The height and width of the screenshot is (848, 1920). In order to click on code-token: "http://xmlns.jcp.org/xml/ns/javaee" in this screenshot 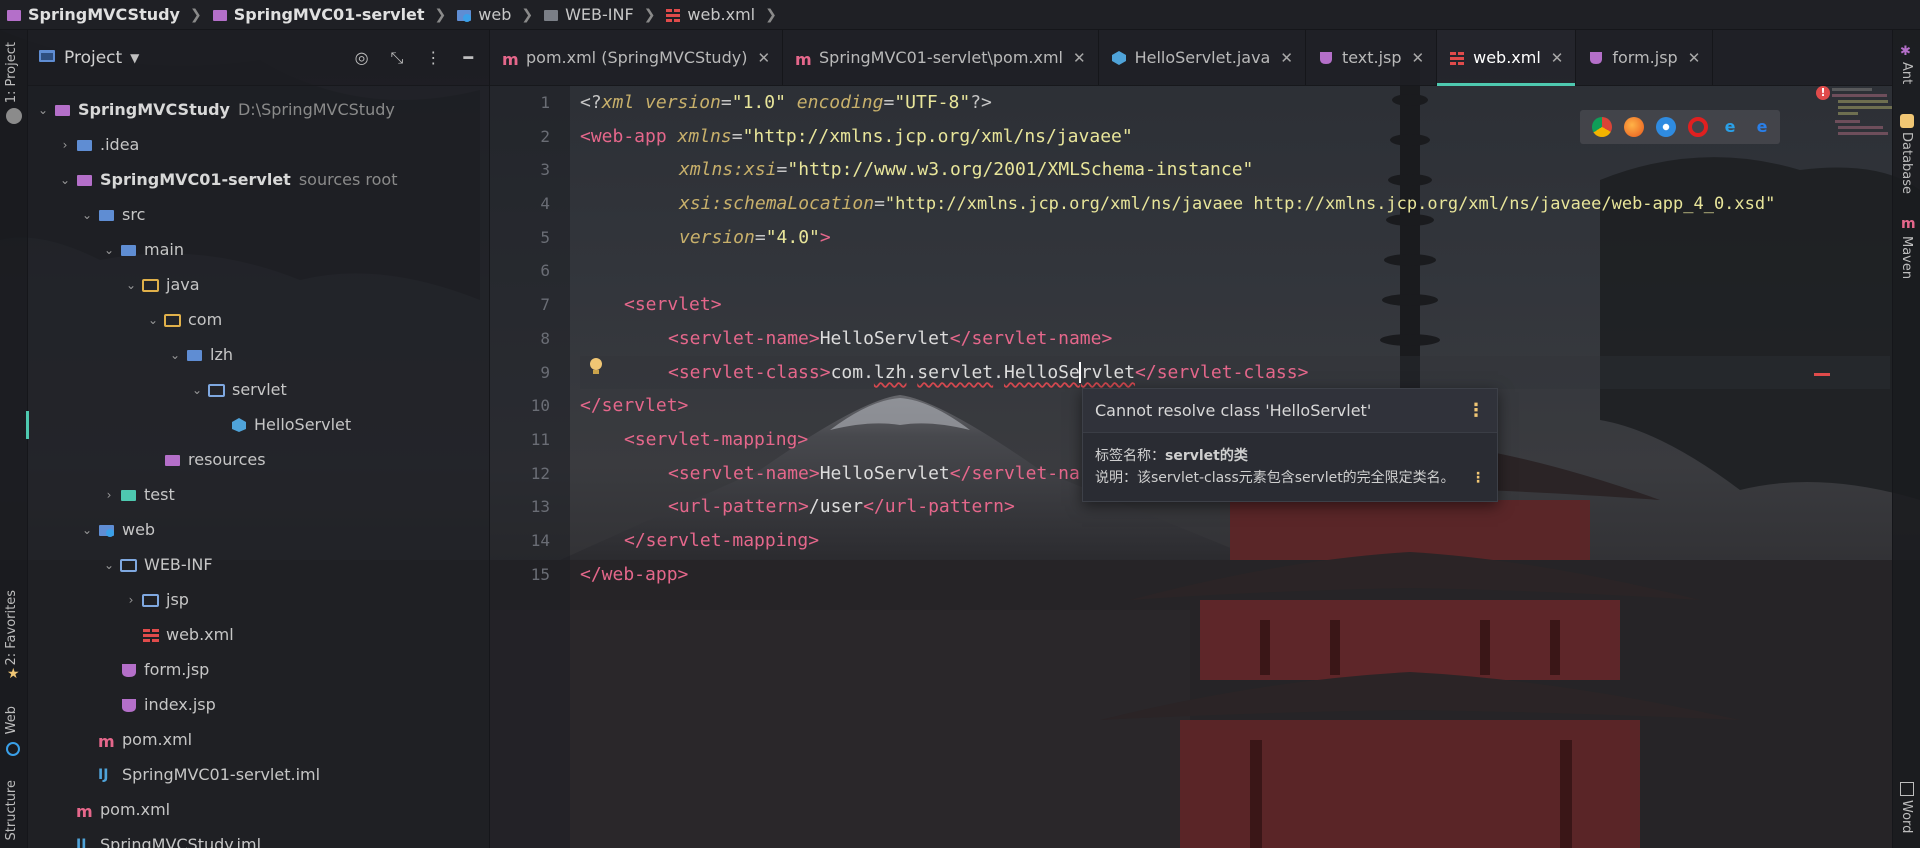, I will do `click(937, 136)`.